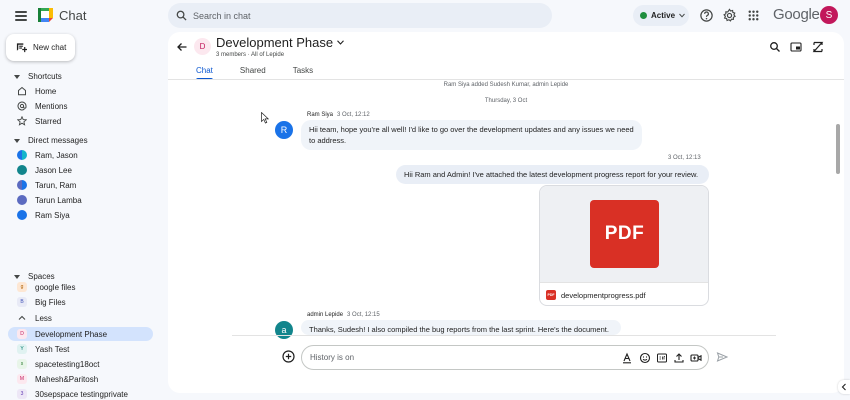  I want to click on video-call-icon, so click(696, 358).